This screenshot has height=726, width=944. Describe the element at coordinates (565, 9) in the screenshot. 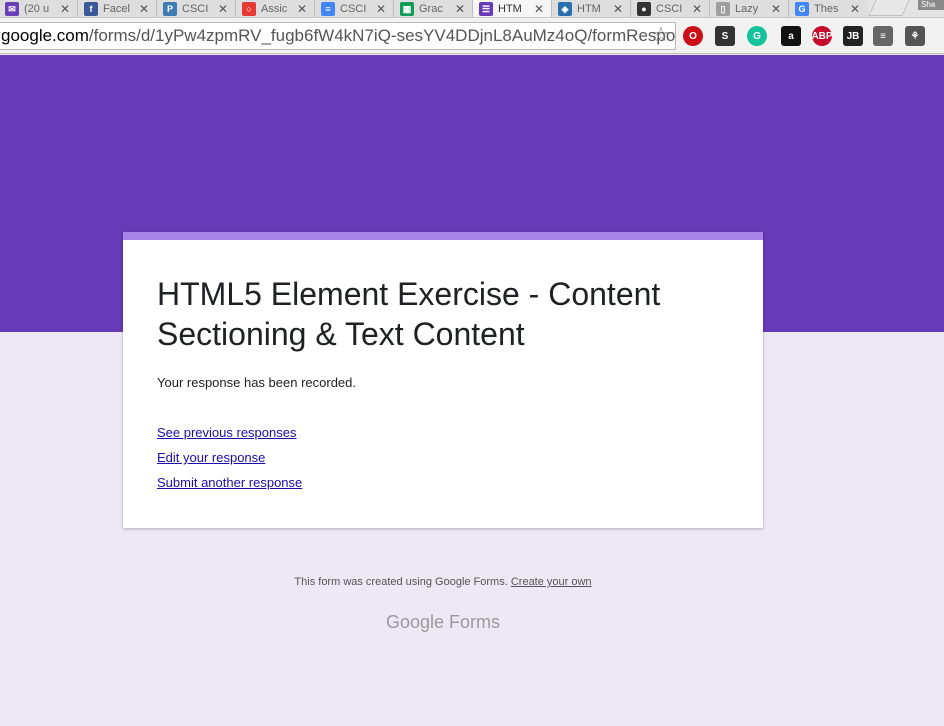

I see `codepen-icon: ◈` at that location.